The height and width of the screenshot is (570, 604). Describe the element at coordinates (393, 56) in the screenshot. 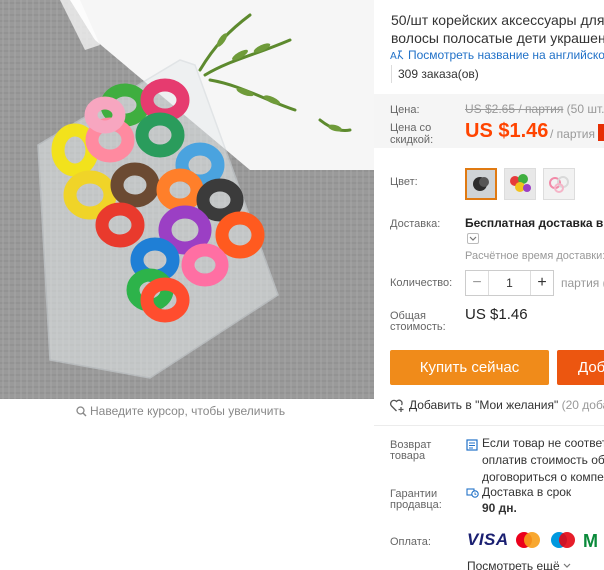

I see `svg-text: A` at that location.